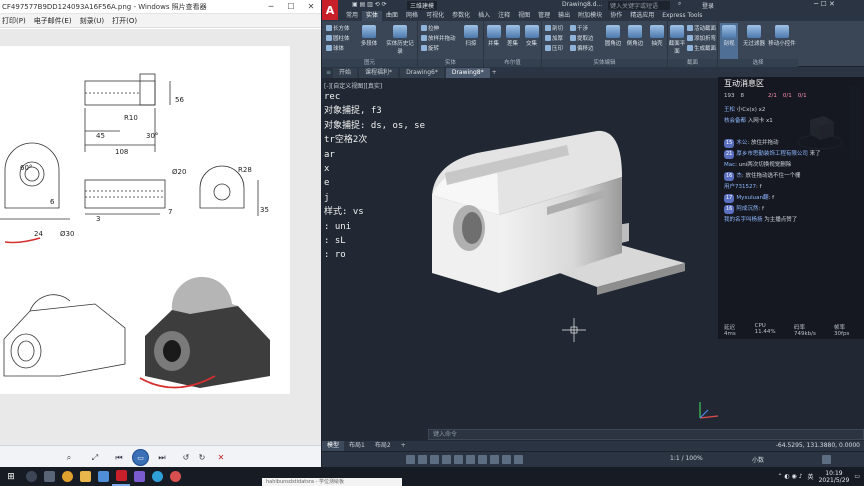 This screenshot has height=486, width=864. Describe the element at coordinates (69, 457) in the screenshot. I see `zoom-icon: ⌕` at that location.